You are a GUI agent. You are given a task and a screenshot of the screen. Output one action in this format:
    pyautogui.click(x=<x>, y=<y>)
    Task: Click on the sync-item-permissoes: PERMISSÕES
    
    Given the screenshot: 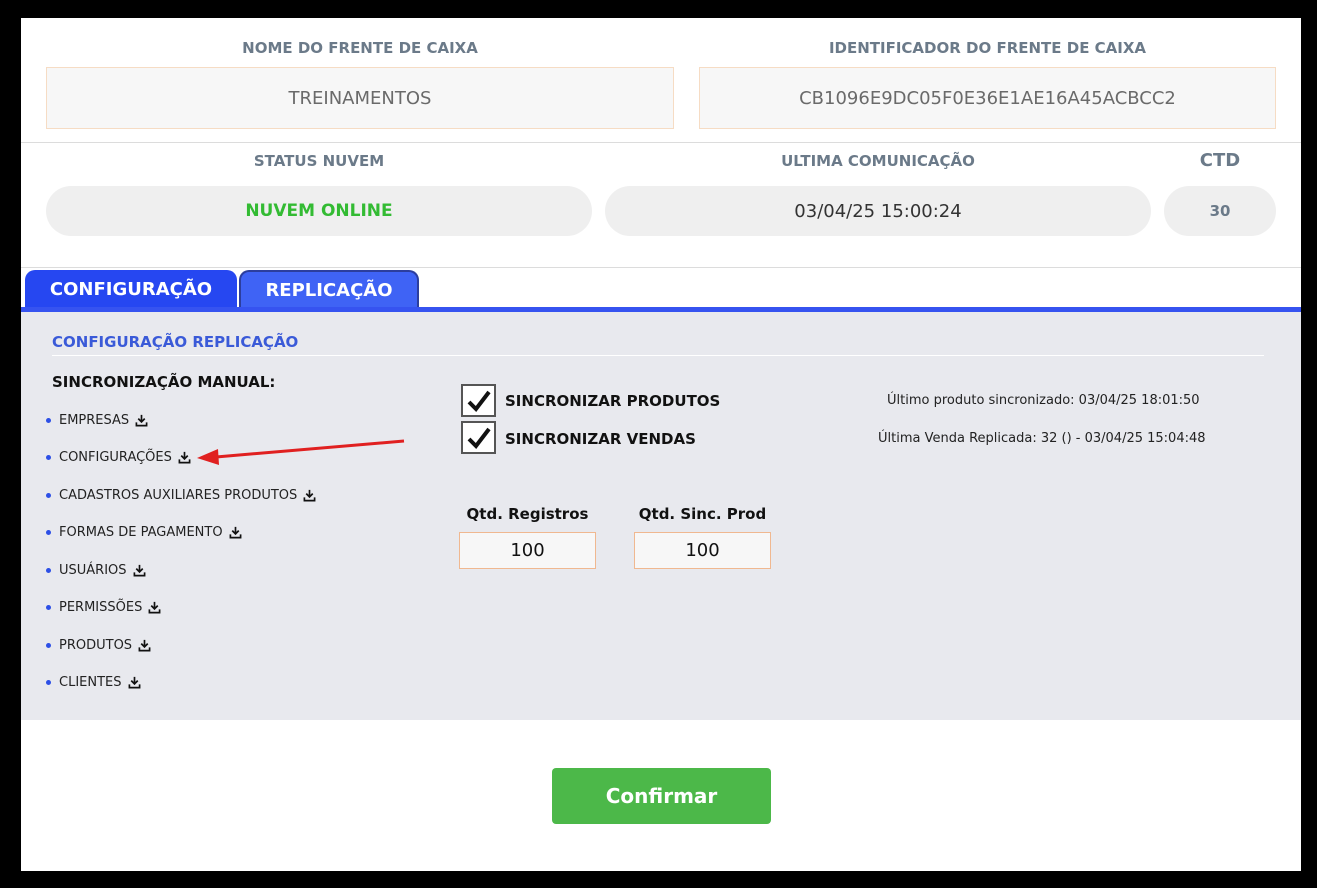 What is the action you would take?
    pyautogui.click(x=103, y=607)
    